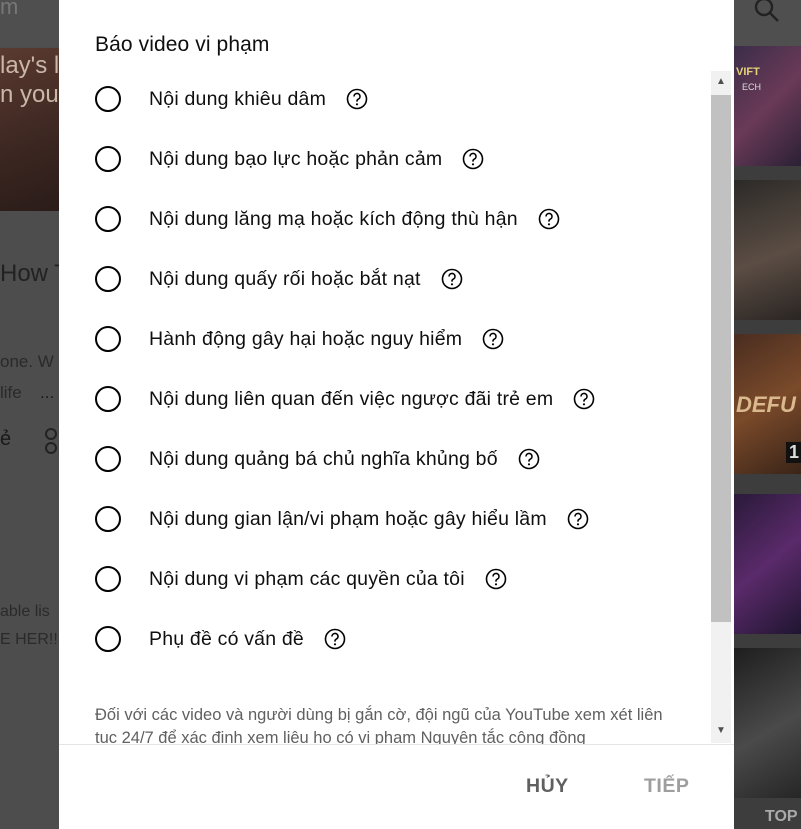 The image size is (801, 829). What do you see at coordinates (721, 82) in the screenshot?
I see `scroll-up-arrow-icon: ▲` at bounding box center [721, 82].